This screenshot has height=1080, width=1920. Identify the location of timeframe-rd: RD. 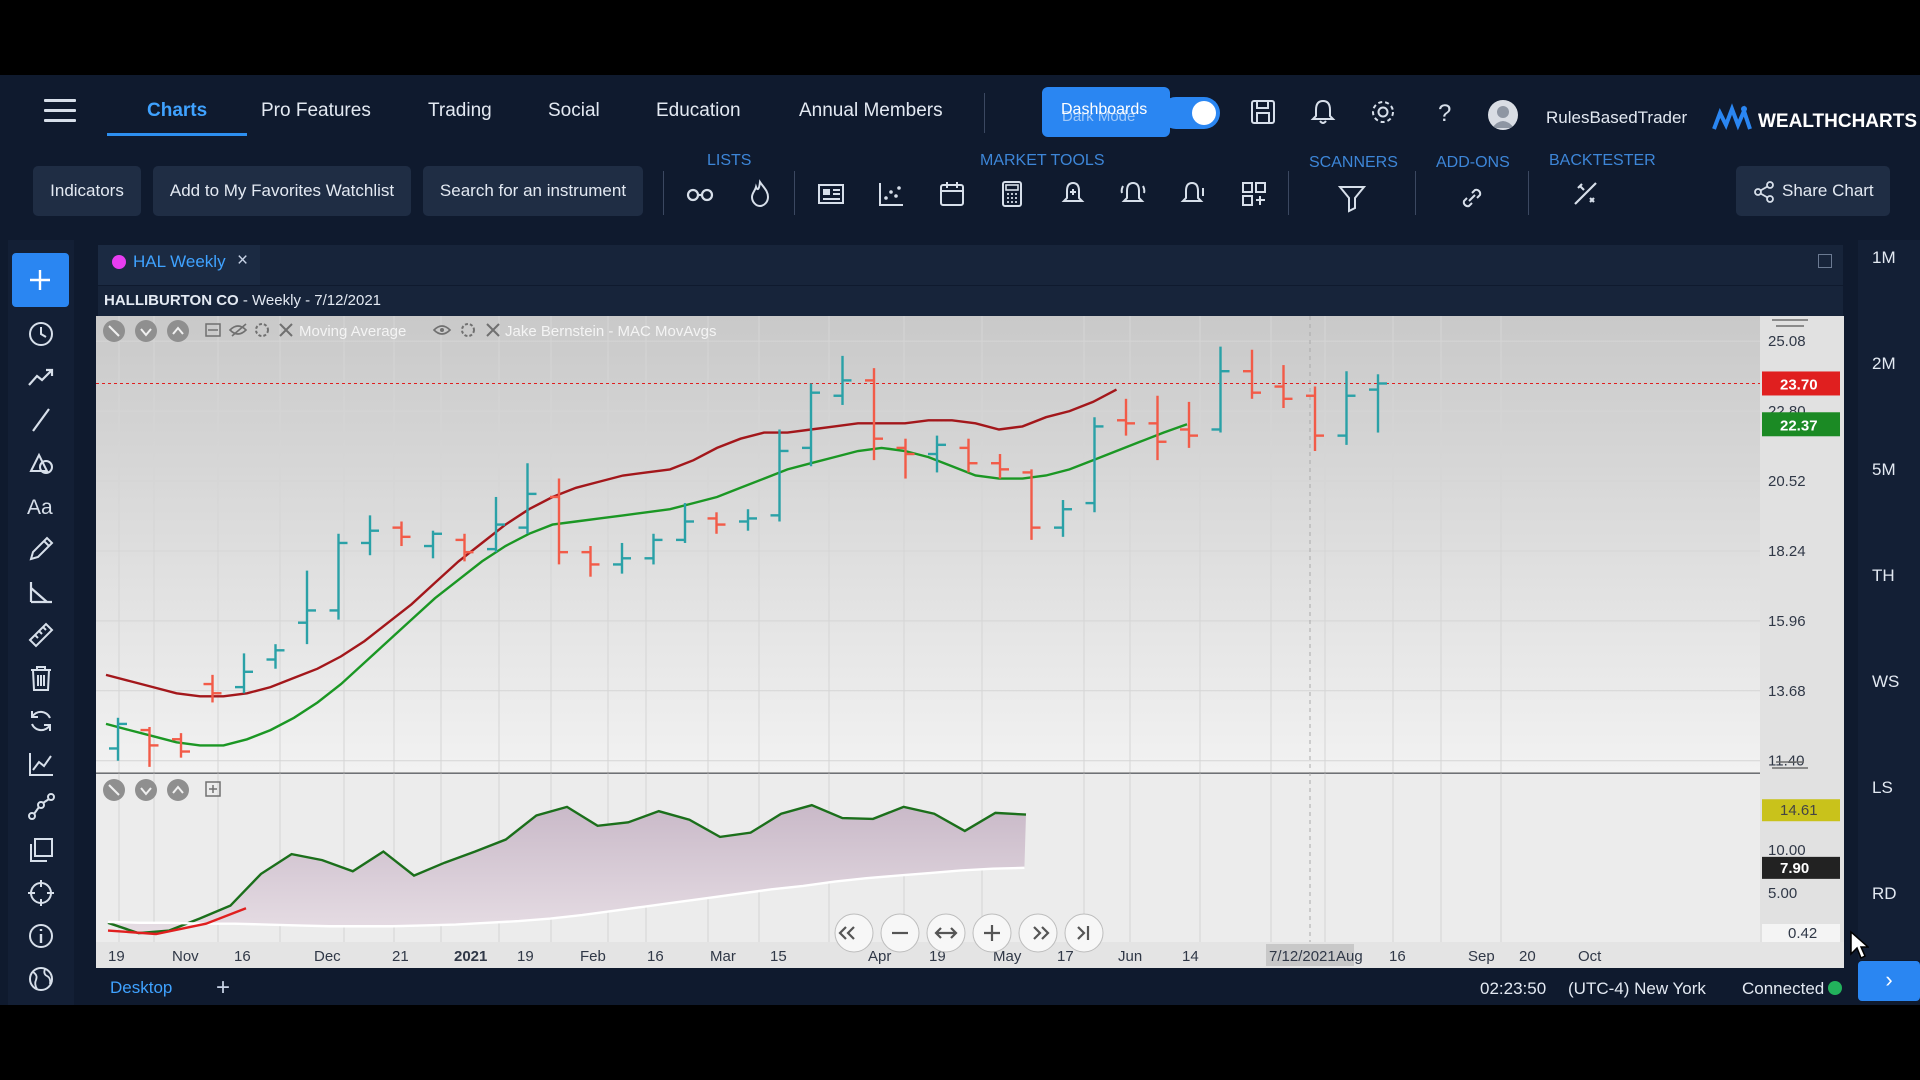
(1884, 894).